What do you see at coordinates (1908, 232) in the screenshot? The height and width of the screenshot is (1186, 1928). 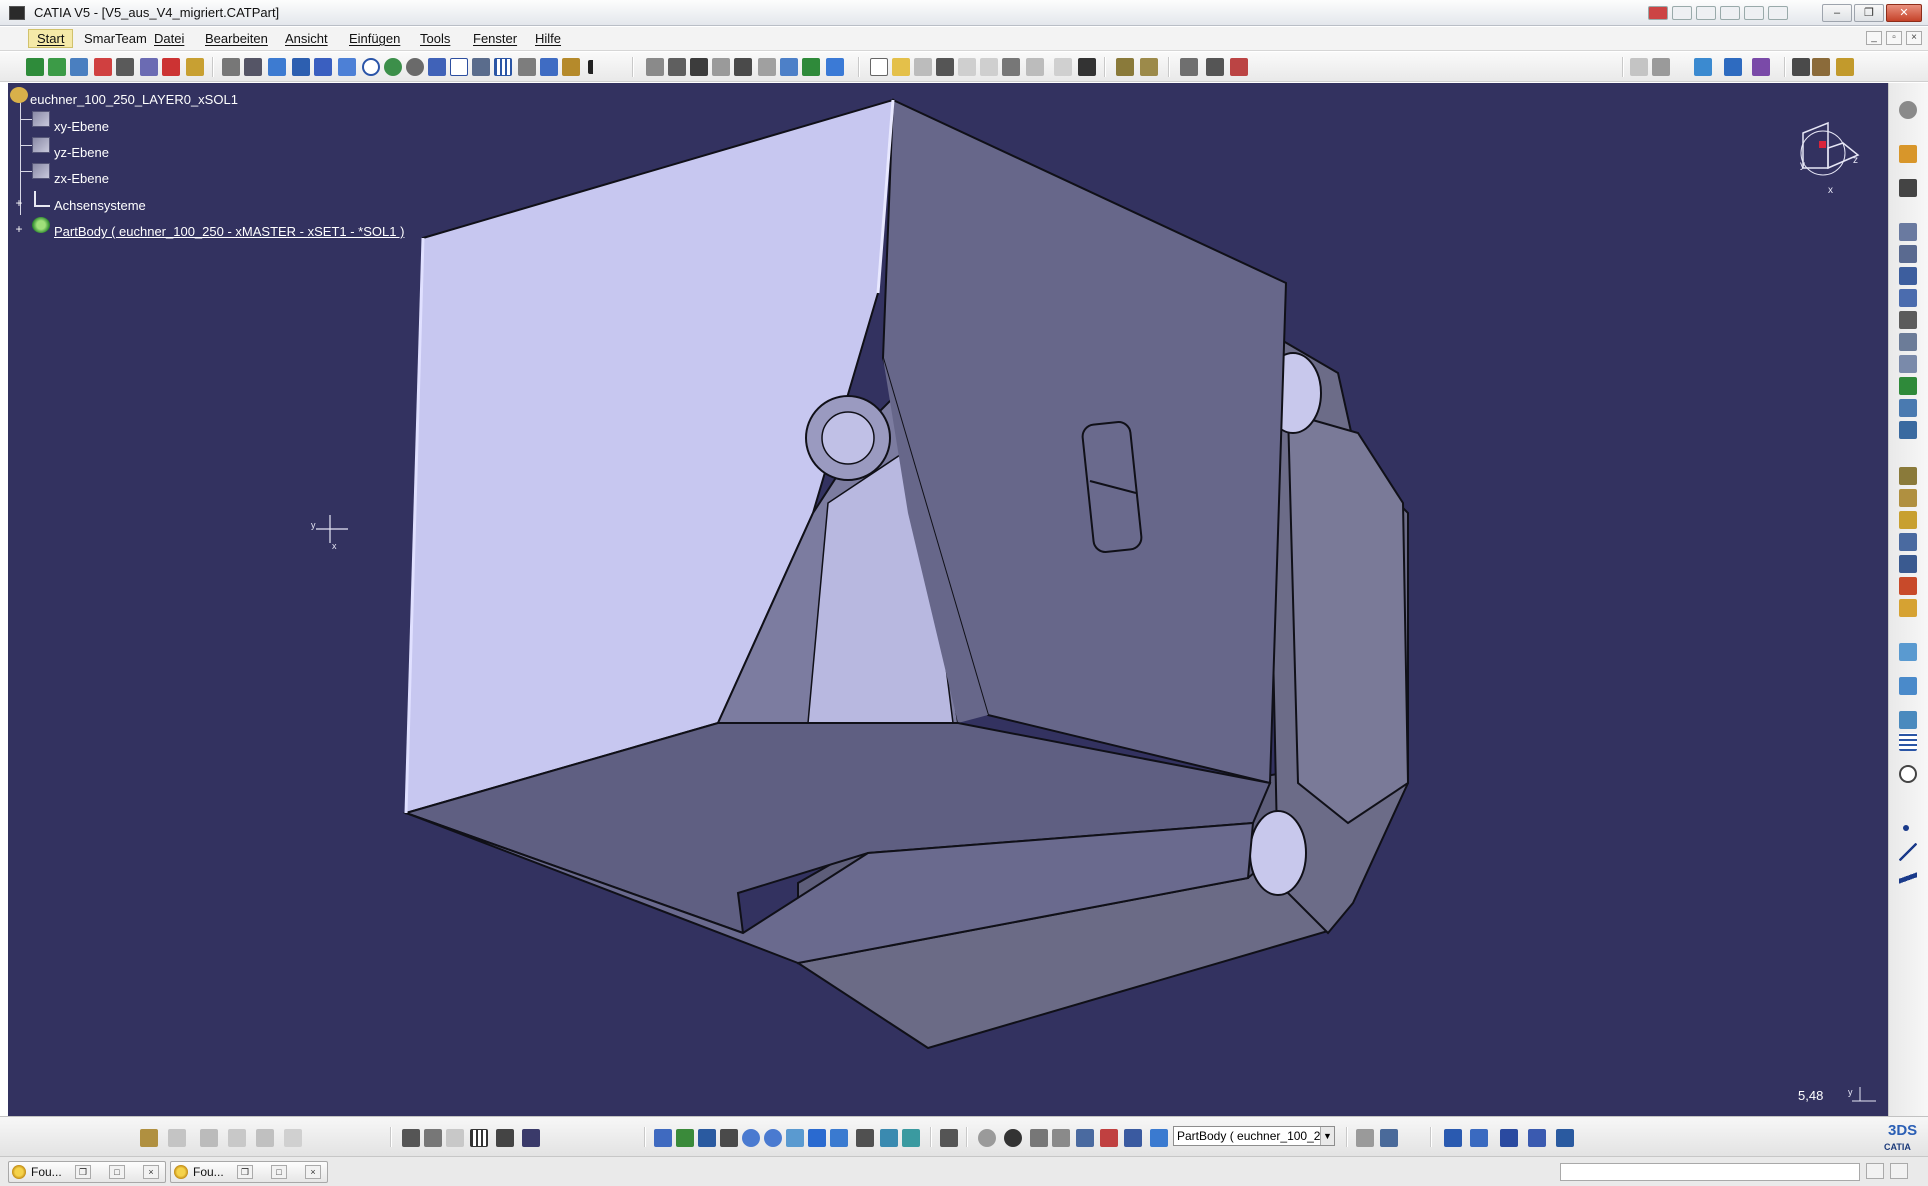 I see `pad-icon` at bounding box center [1908, 232].